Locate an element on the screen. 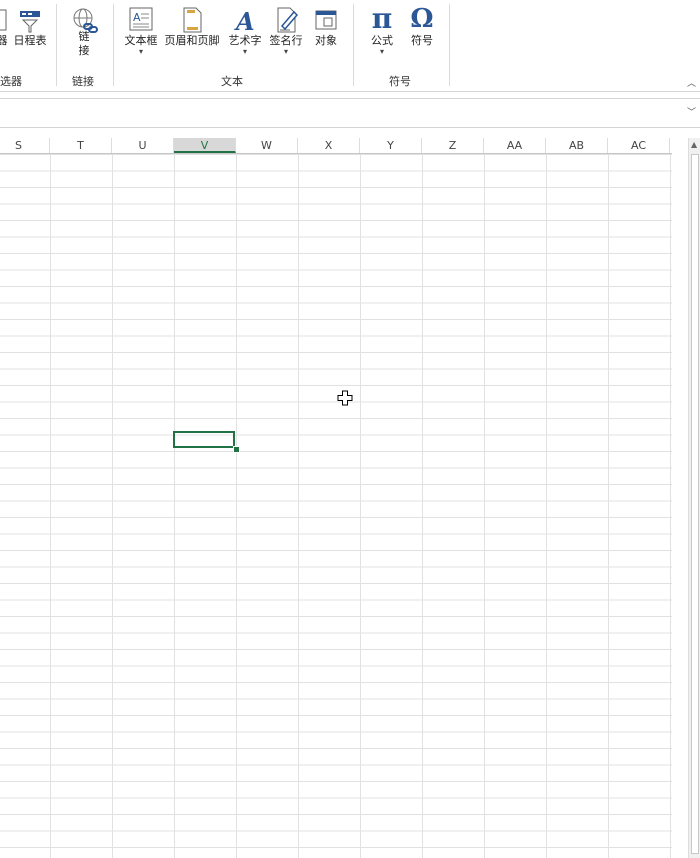 The width and height of the screenshot is (700, 858). signature-pen-icon is located at coordinates (288, 20).